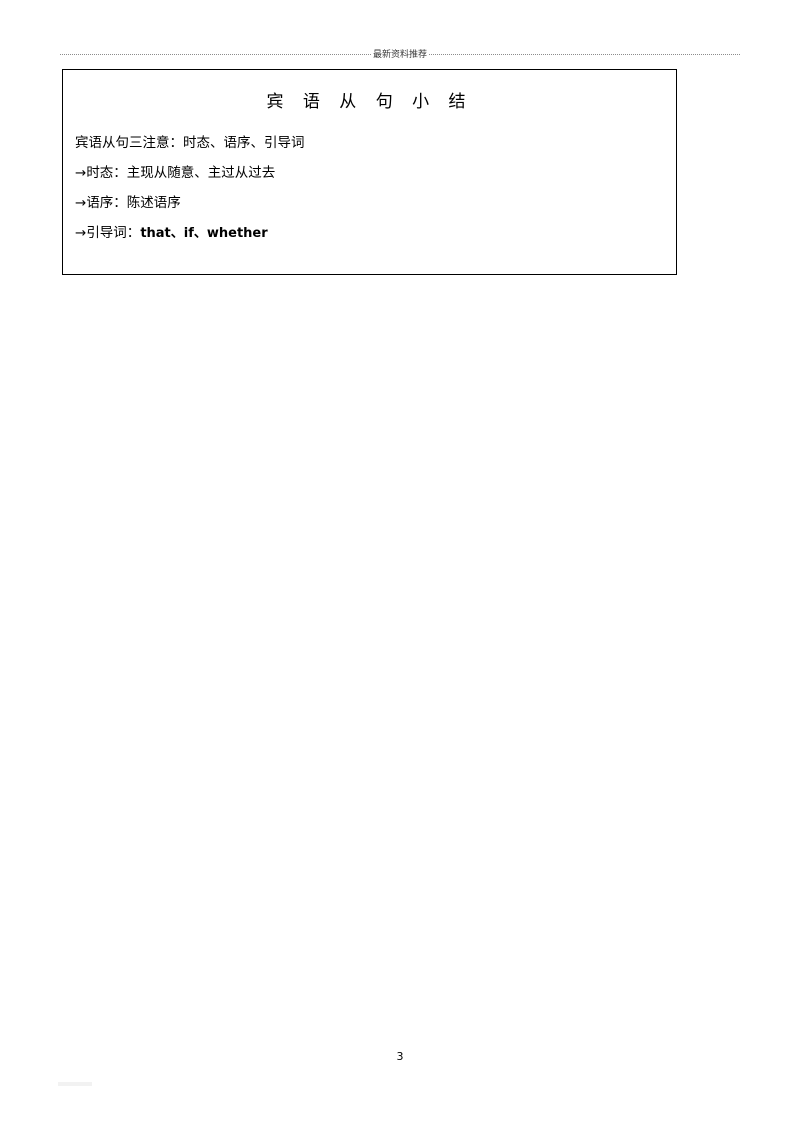 This screenshot has width=800, height=1133. What do you see at coordinates (81, 233) in the screenshot?
I see `arrow-marker-conjunction: →` at bounding box center [81, 233].